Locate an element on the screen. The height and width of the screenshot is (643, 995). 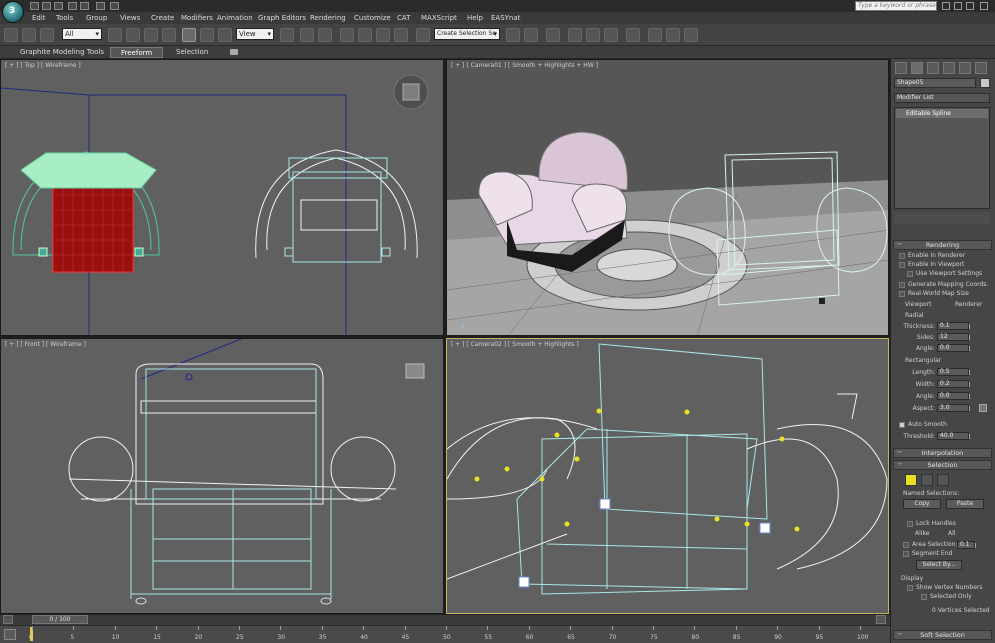
soft-selection-rollout: Soft Selection is located at coordinates (942, 635).